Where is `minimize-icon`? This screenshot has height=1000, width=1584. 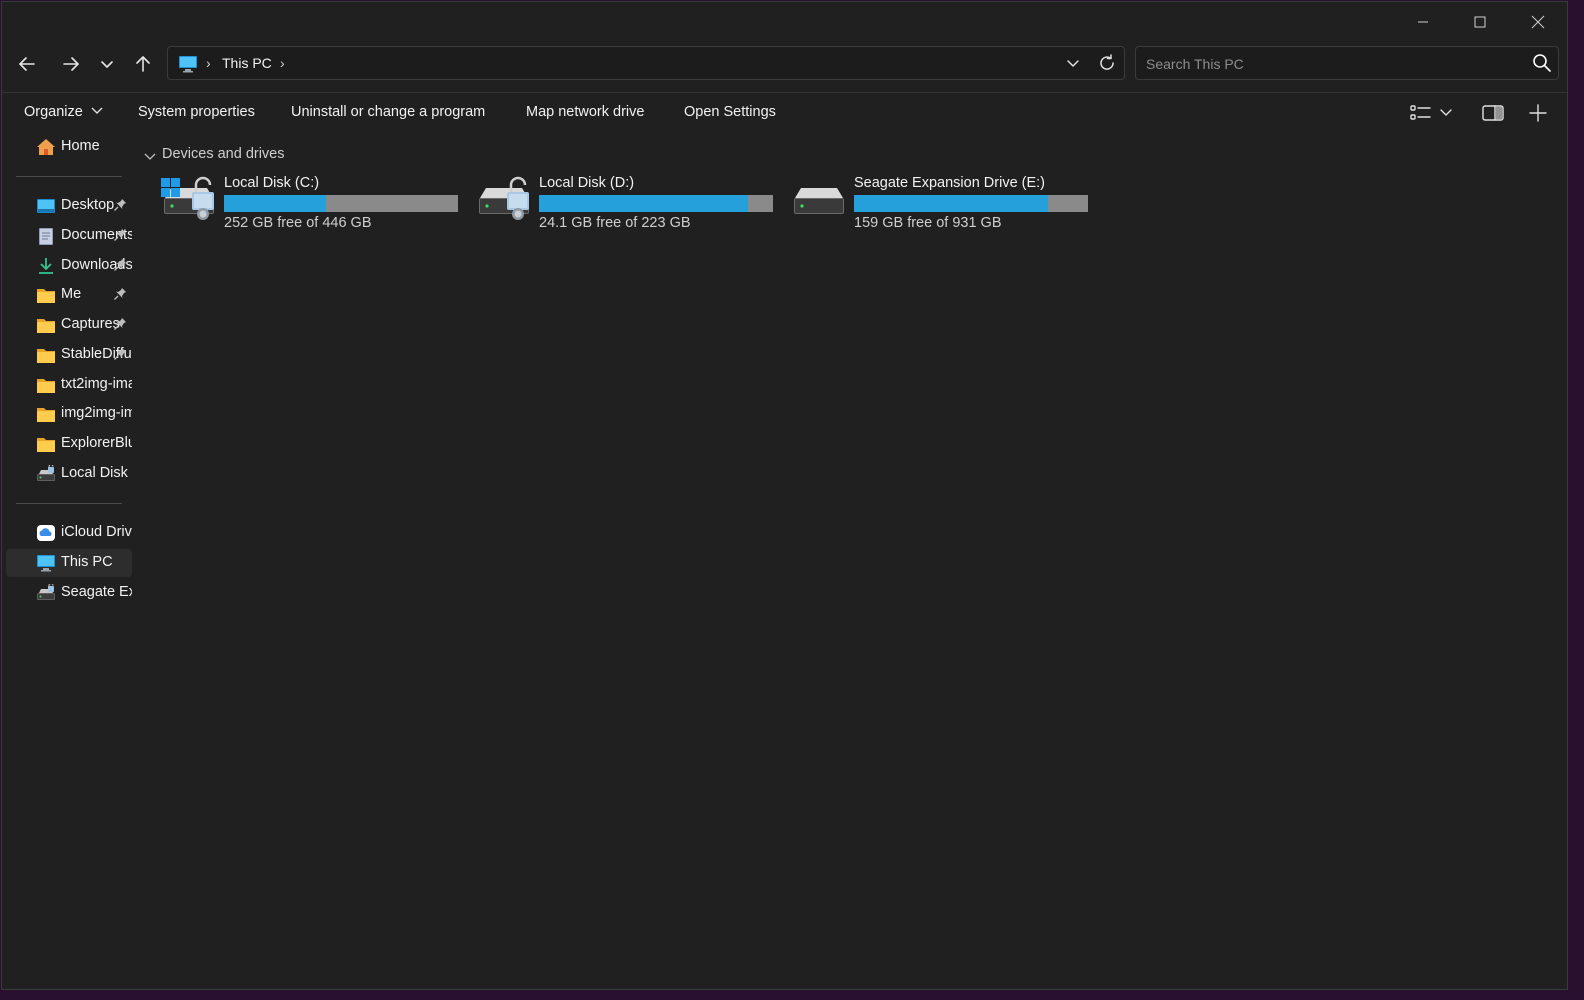 minimize-icon is located at coordinates (1423, 22).